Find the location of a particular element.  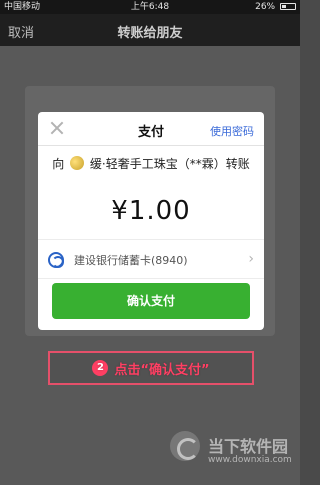

recipient-name: 缓·轻奢手工珠宝（**霖）转账 is located at coordinates (169, 164).